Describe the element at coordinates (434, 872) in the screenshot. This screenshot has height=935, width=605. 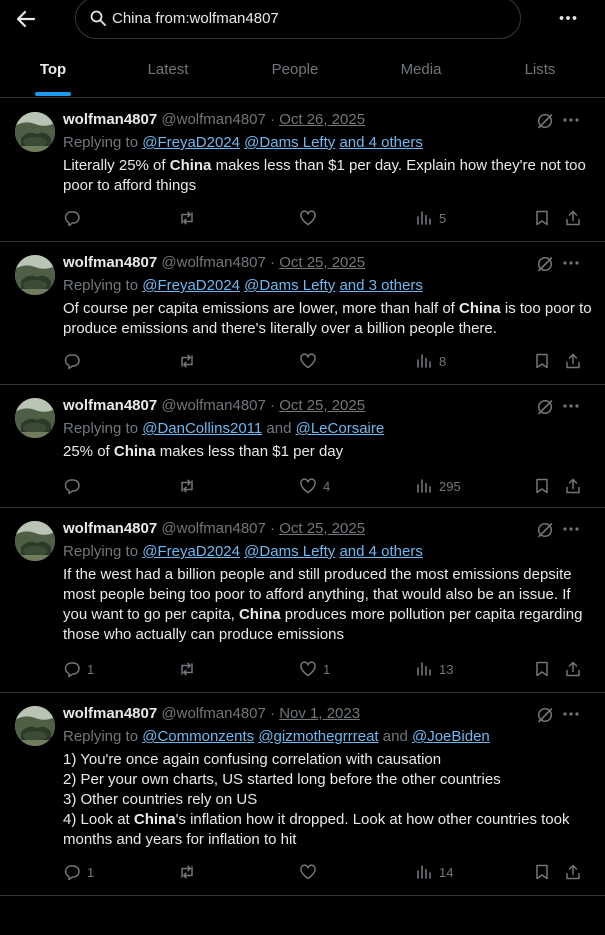
I see `views-button: 14` at that location.